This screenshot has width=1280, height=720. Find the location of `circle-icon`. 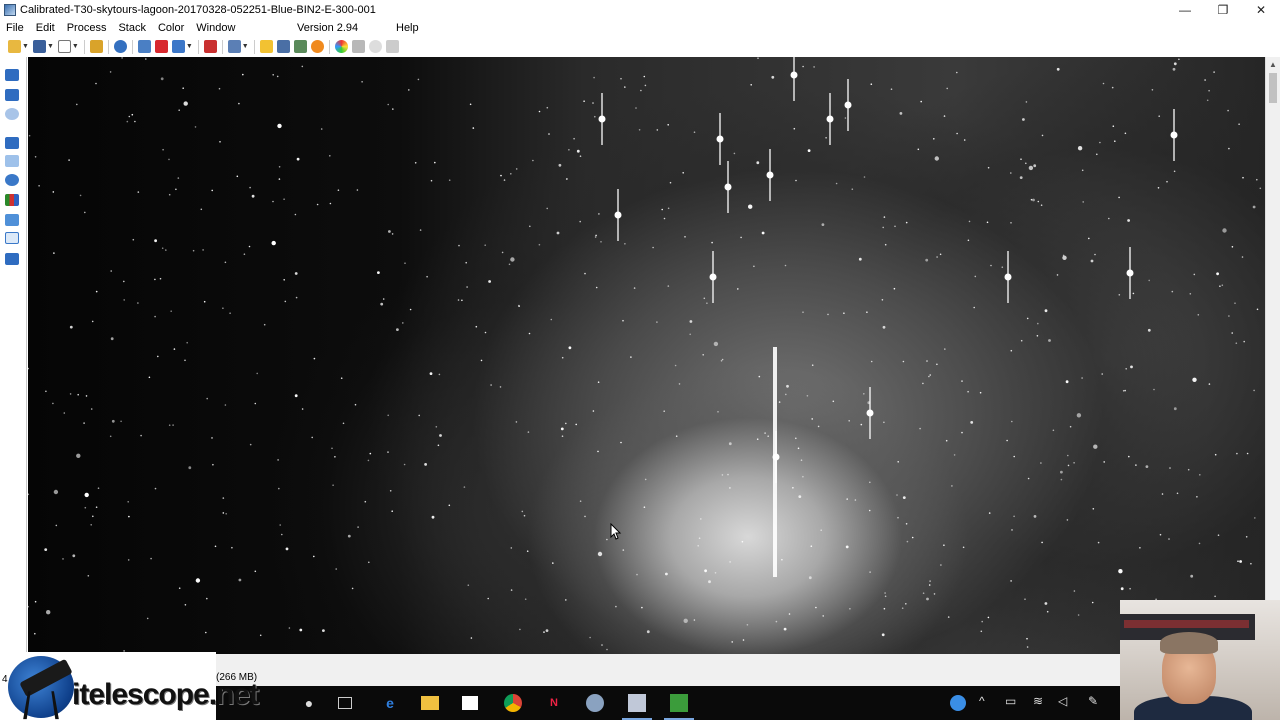

circle-icon is located at coordinates (375, 46).